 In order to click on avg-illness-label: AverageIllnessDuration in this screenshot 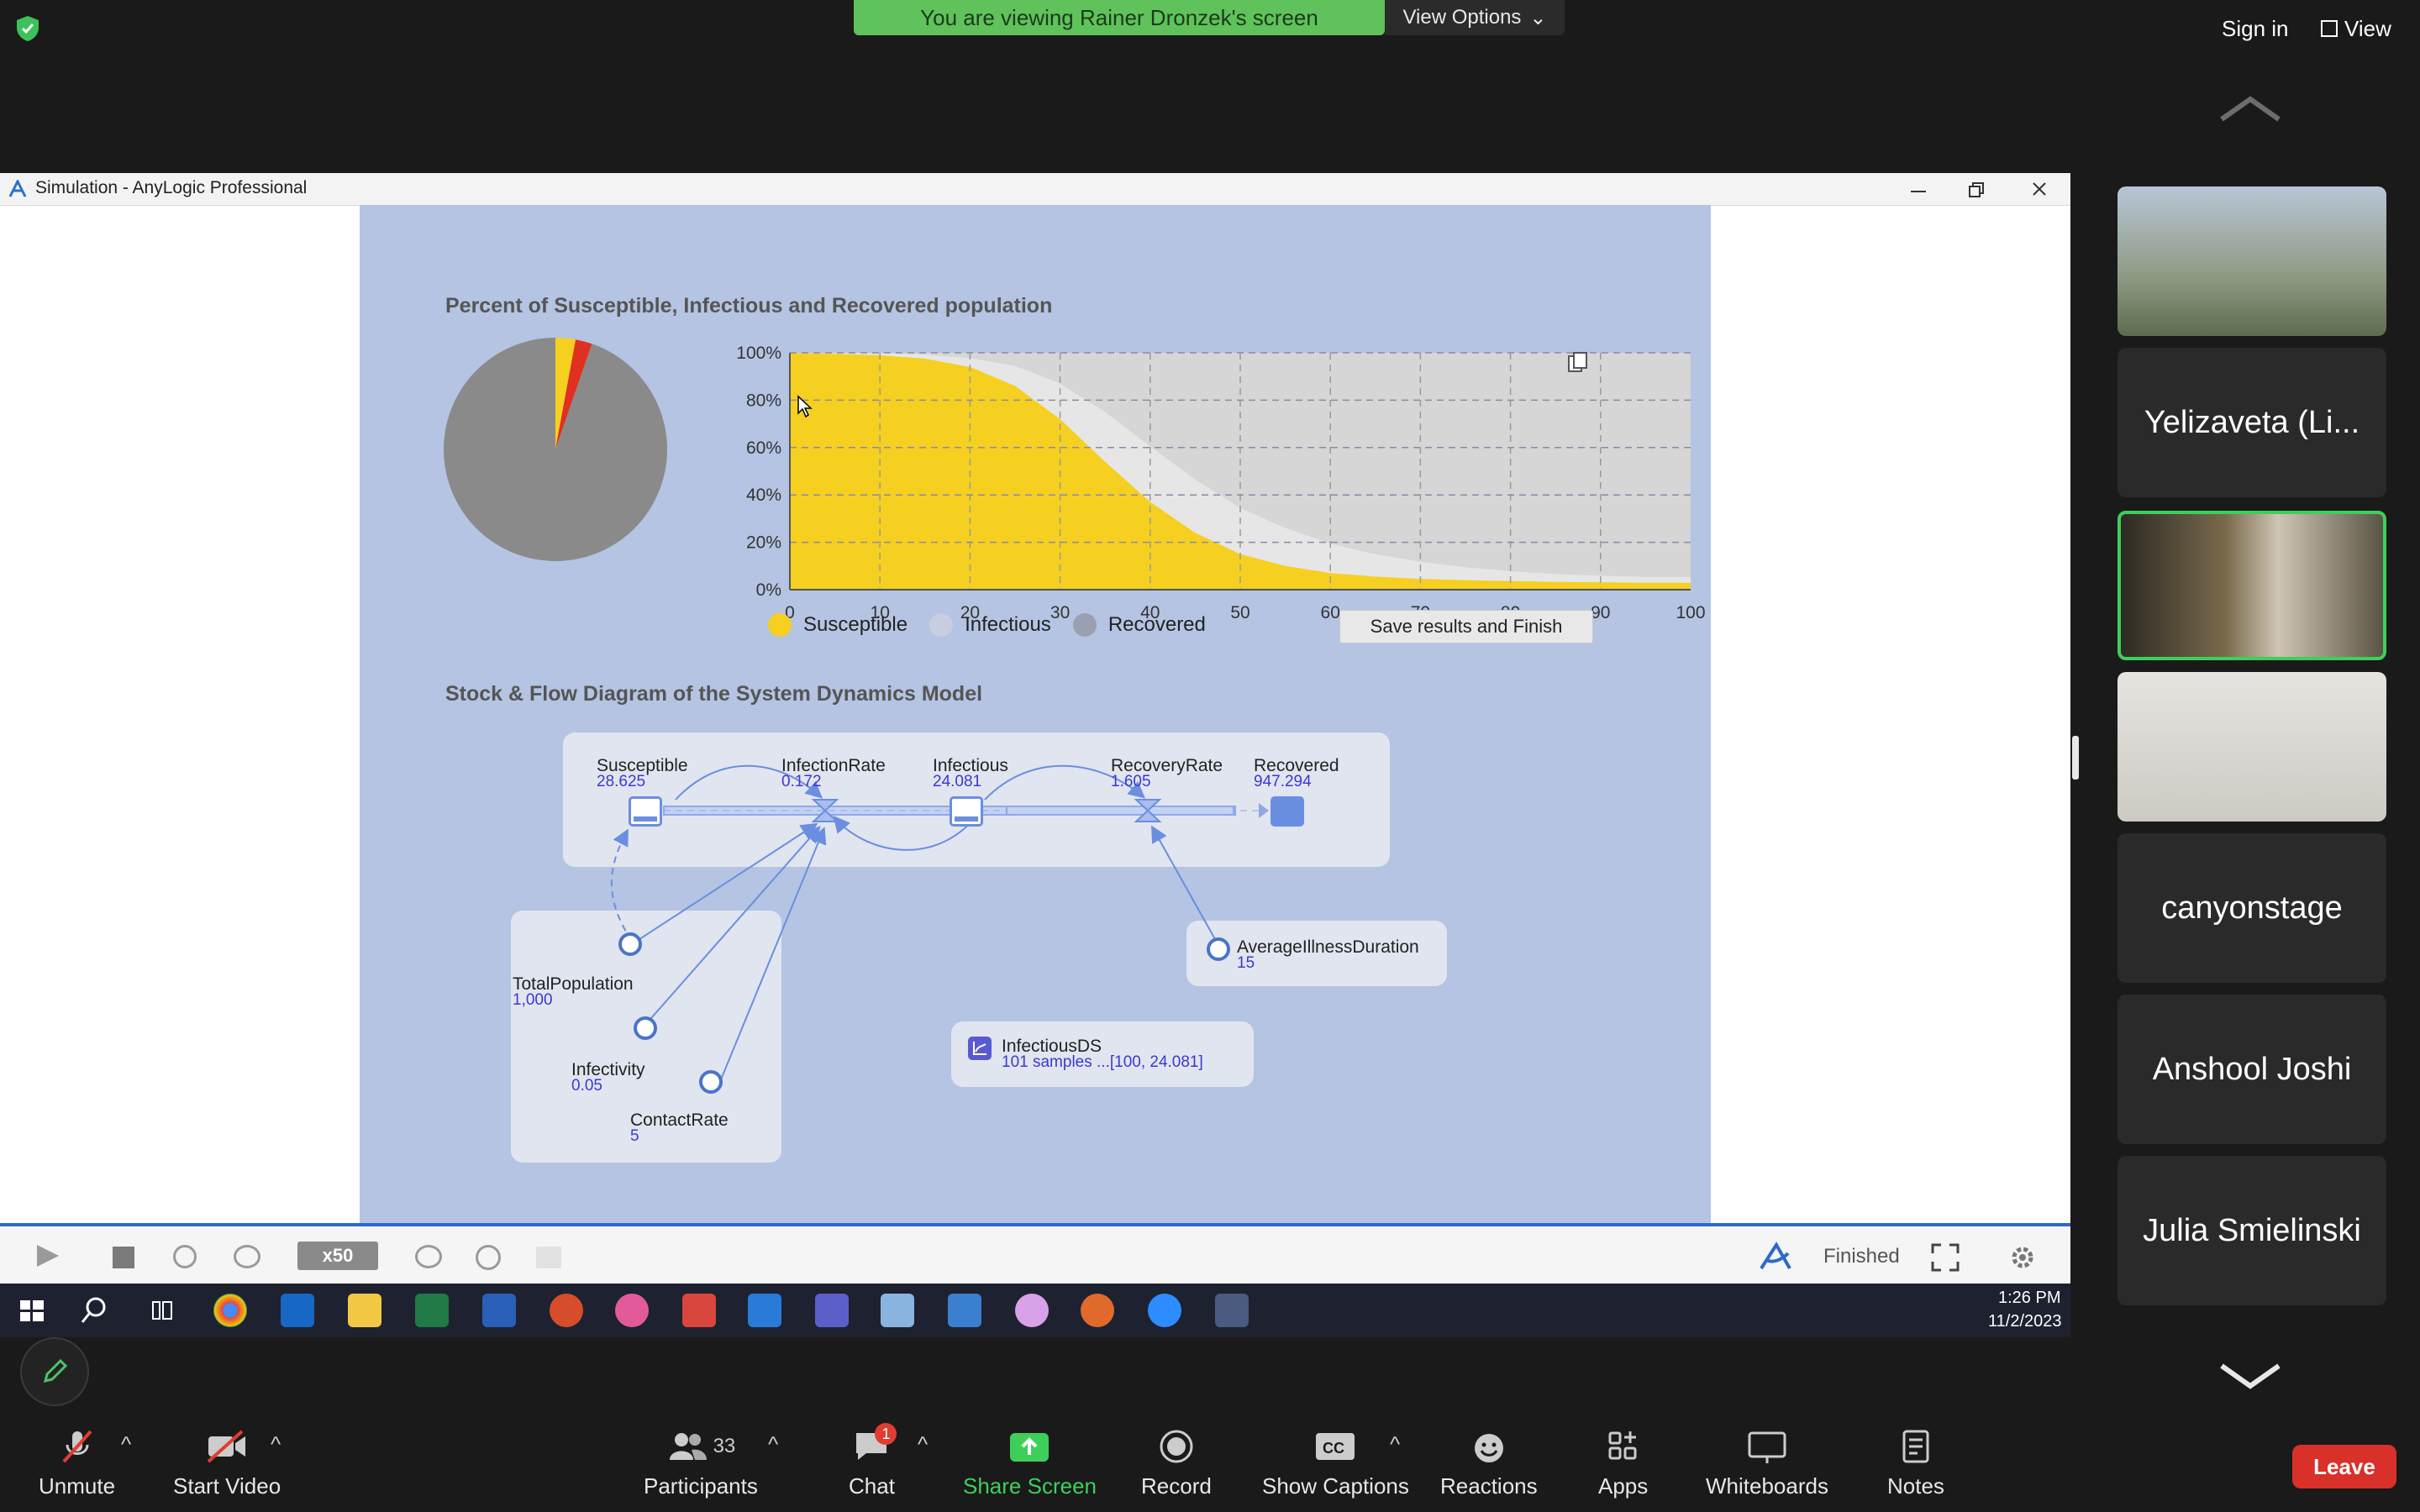, I will do `click(1328, 947)`.